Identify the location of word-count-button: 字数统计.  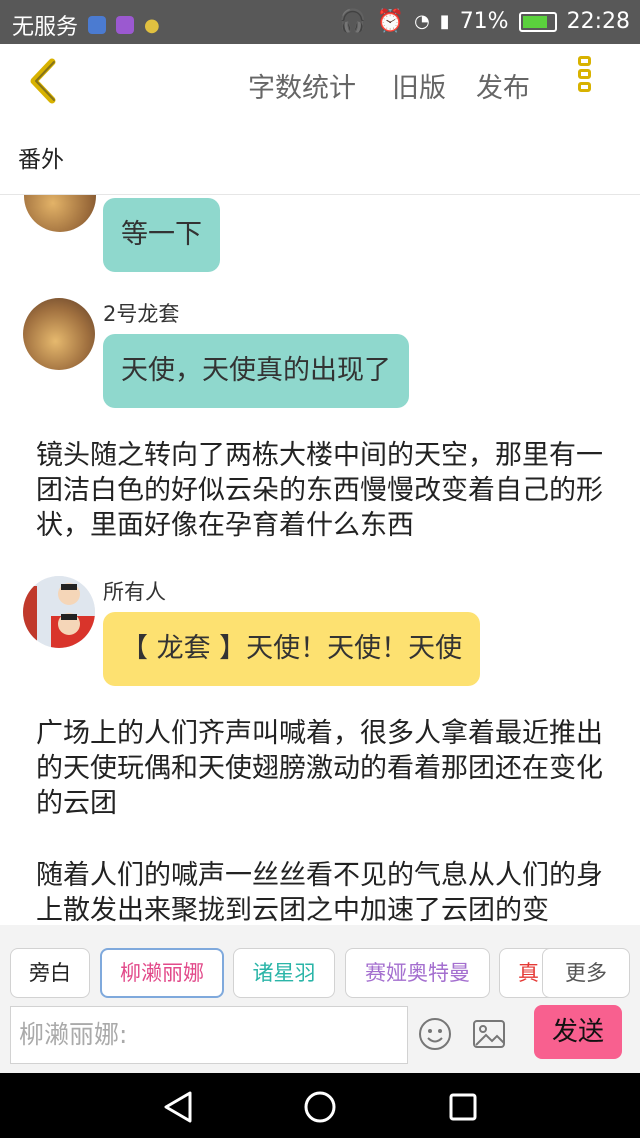
(302, 85).